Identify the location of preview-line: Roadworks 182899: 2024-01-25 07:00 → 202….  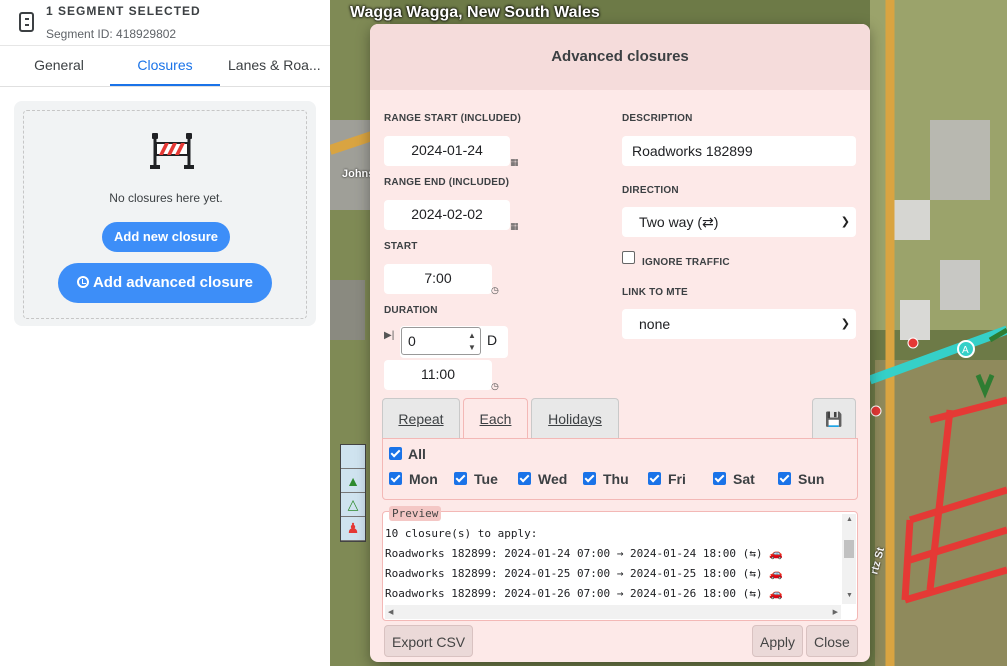
(584, 573).